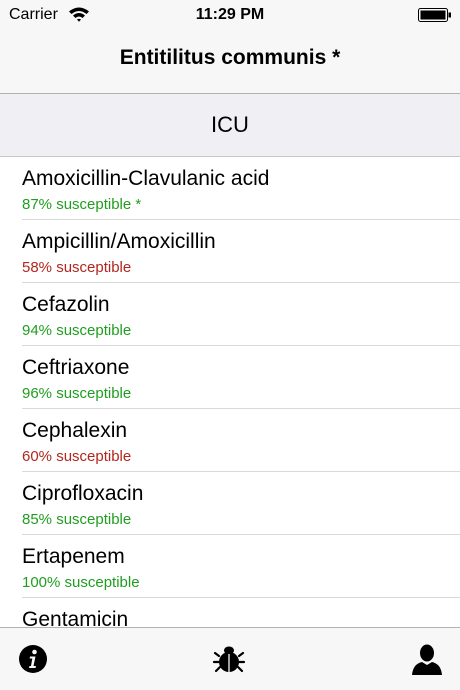 The image size is (460, 690). What do you see at coordinates (66, 304) in the screenshot?
I see `drug-name: Cefazolin` at bounding box center [66, 304].